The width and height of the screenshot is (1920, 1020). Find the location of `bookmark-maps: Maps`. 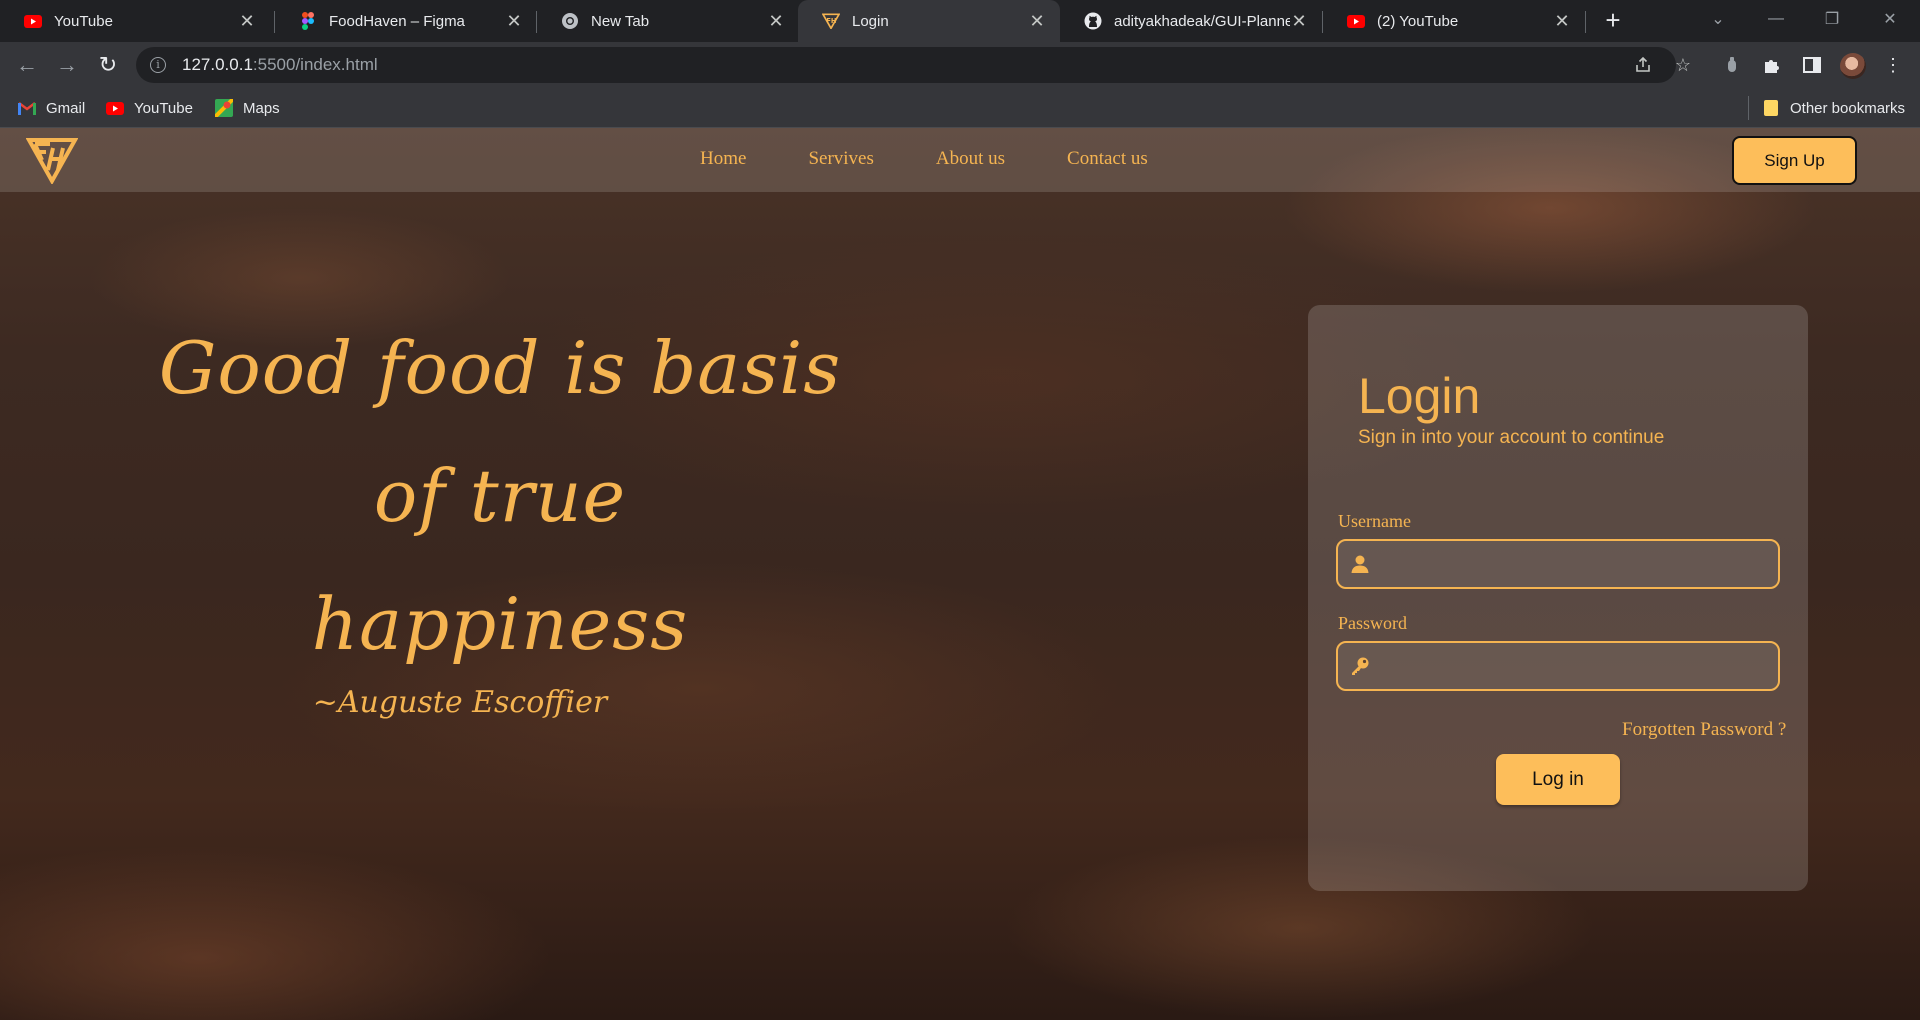

bookmark-maps: Maps is located at coordinates (247, 108).